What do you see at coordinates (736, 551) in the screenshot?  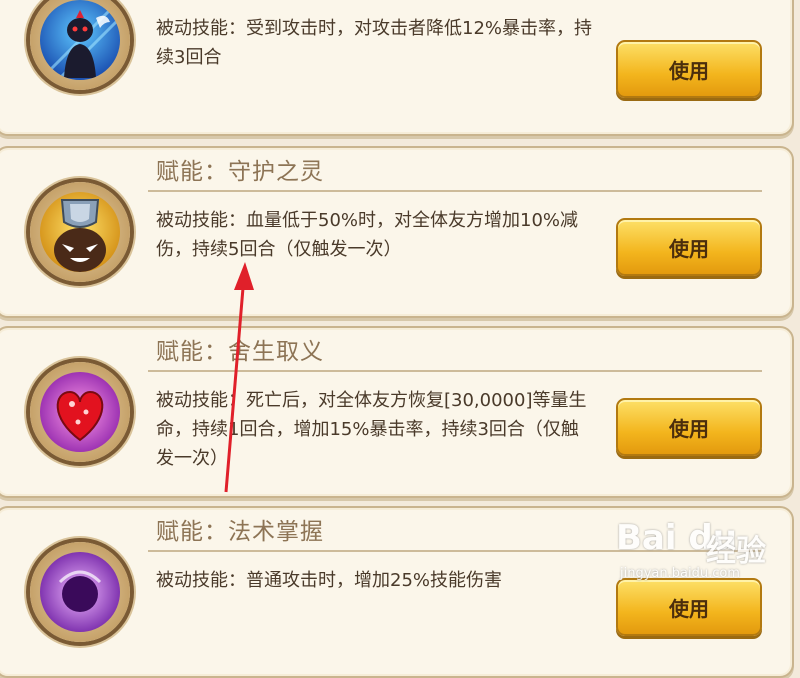 I see `watermark-brand: 经验` at bounding box center [736, 551].